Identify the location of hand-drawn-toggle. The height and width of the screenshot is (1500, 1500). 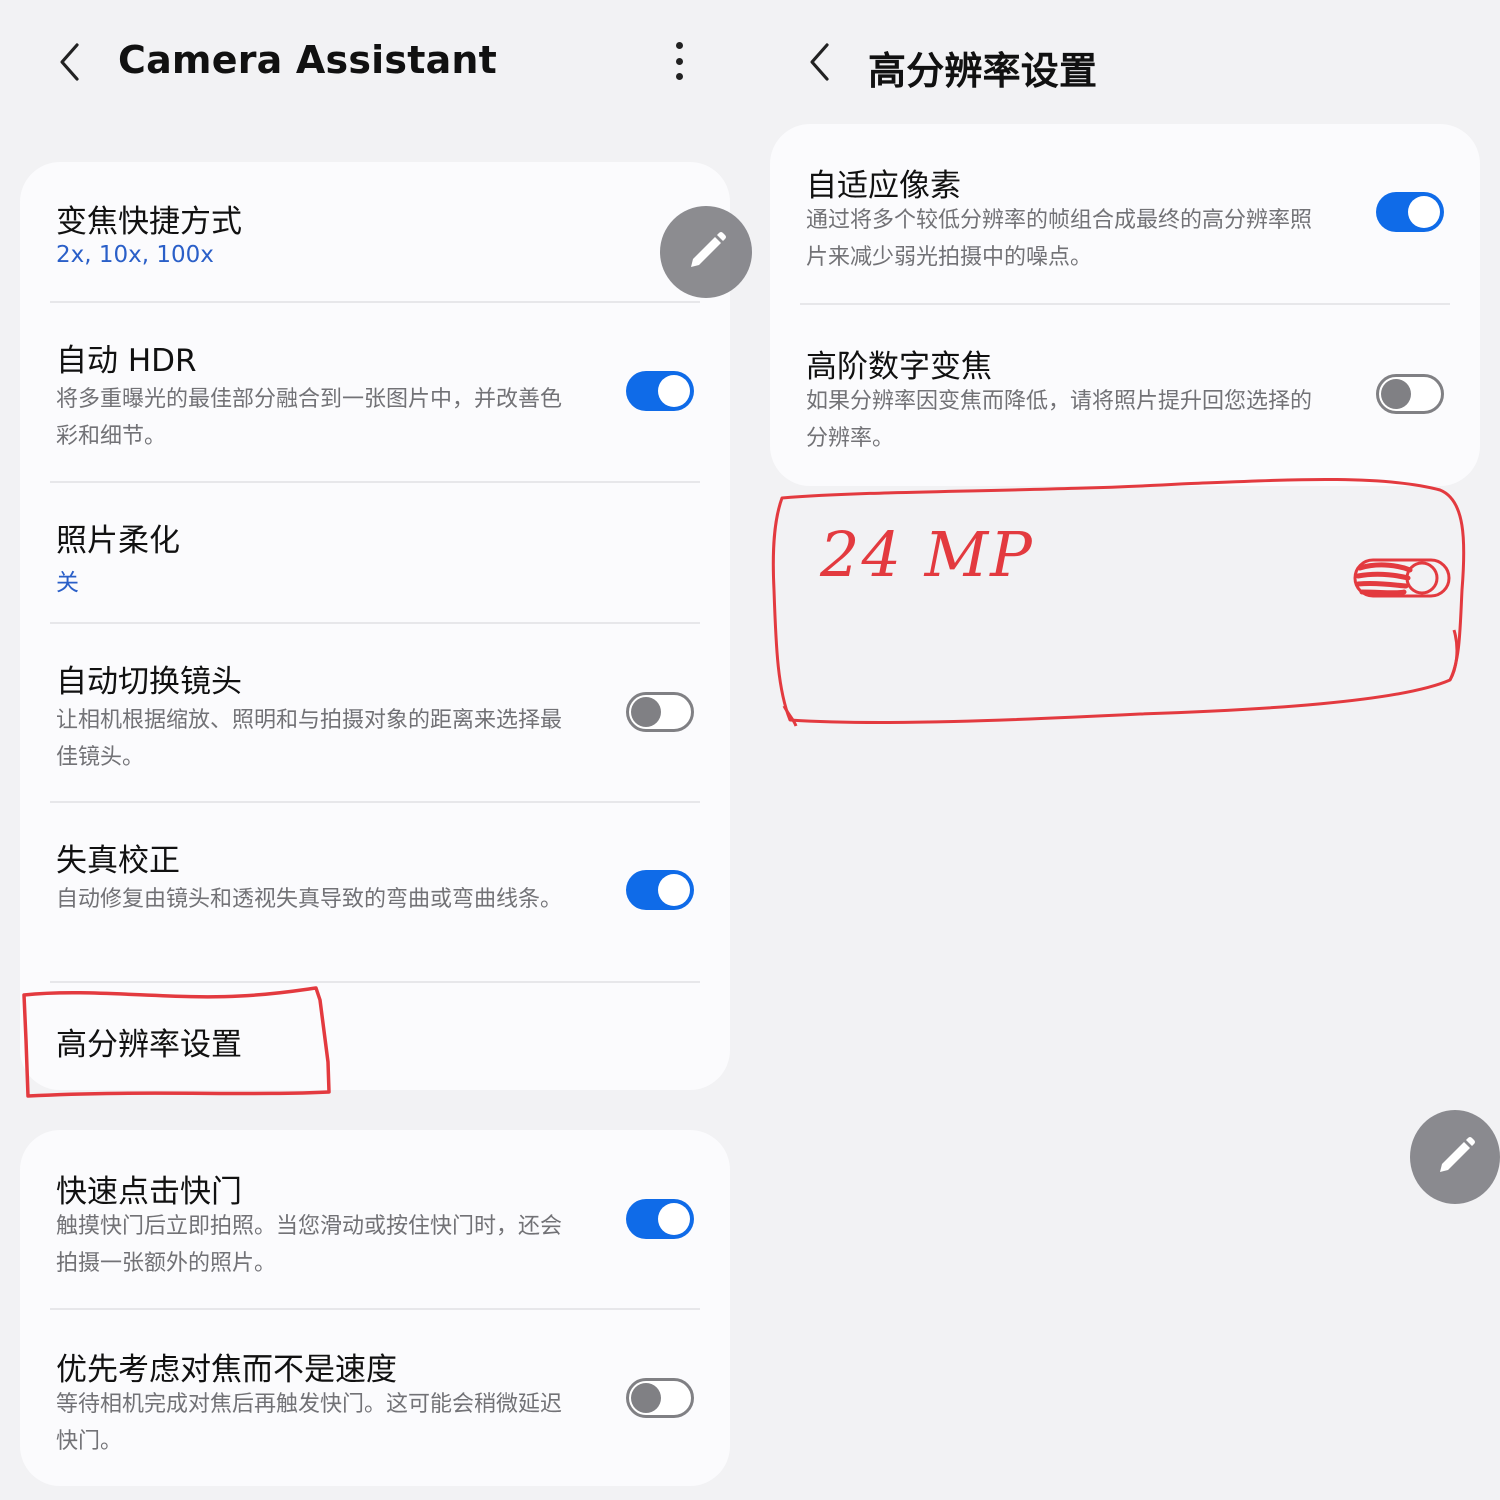
(1402, 578).